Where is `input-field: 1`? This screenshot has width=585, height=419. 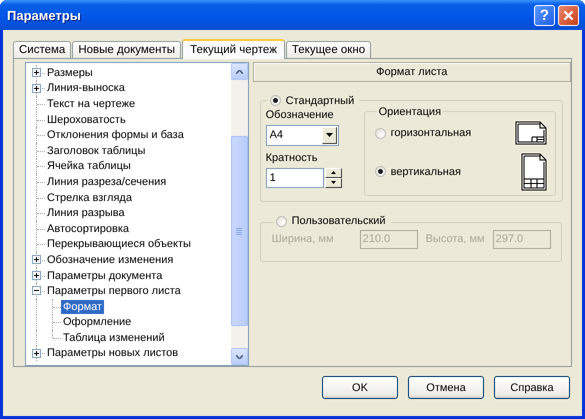 input-field: 1 is located at coordinates (295, 178).